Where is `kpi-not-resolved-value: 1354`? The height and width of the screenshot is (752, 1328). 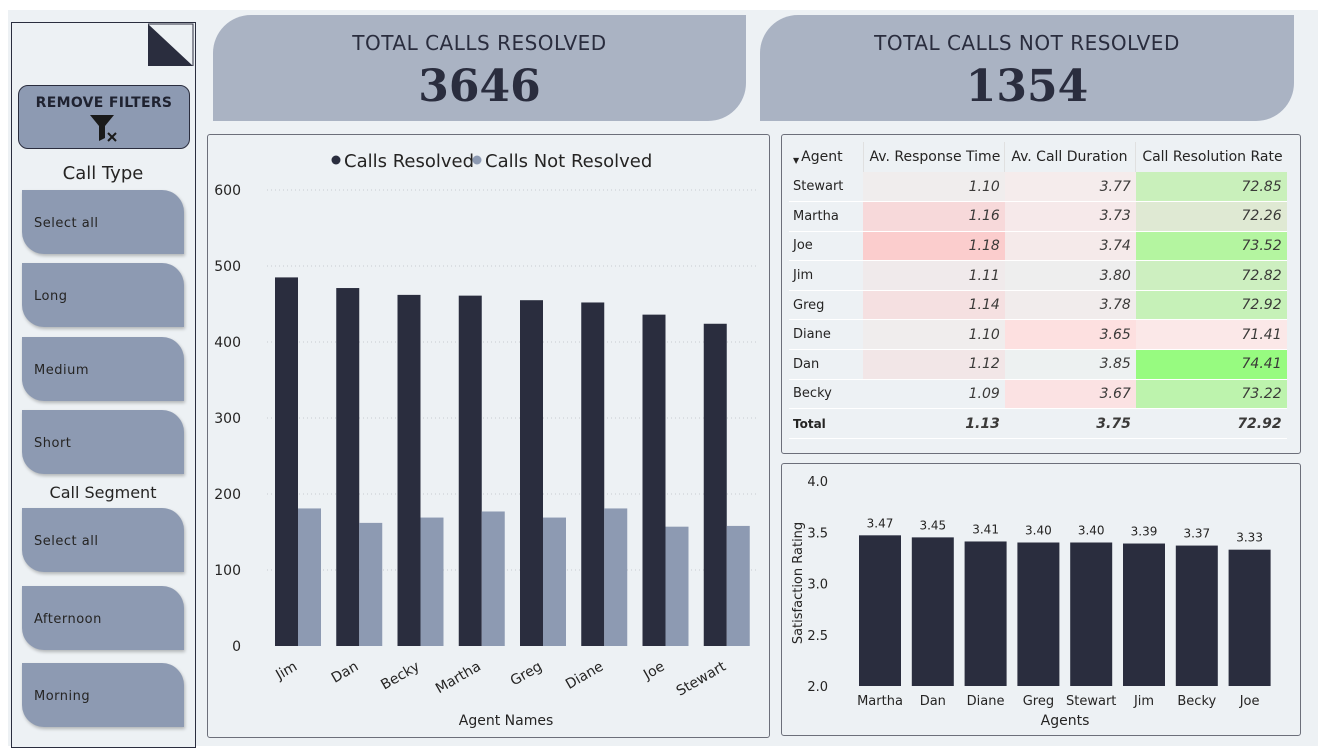 kpi-not-resolved-value: 1354 is located at coordinates (1027, 86).